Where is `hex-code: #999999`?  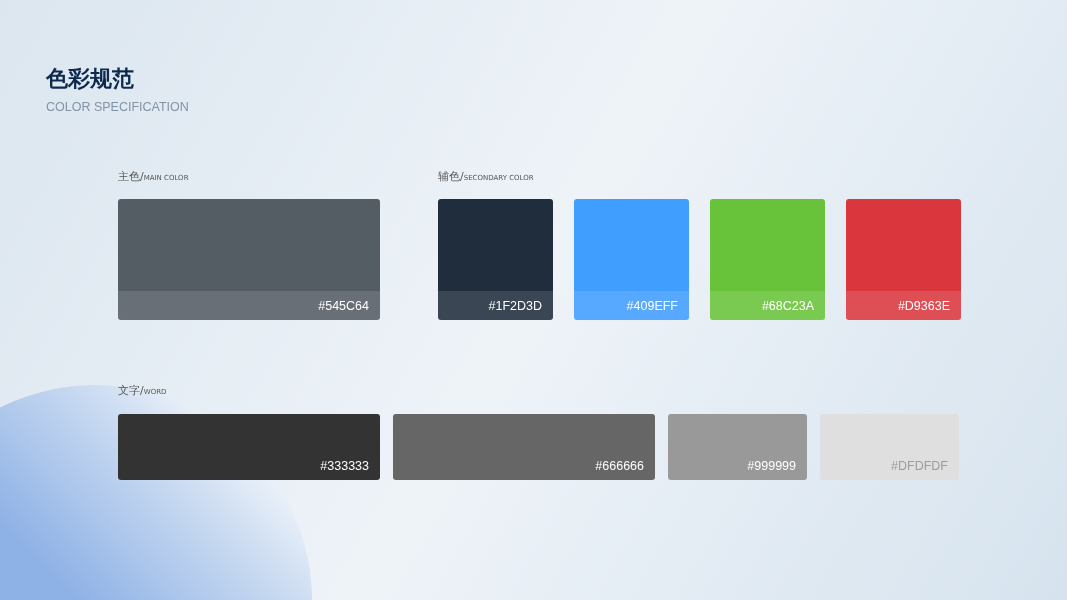
hex-code: #999999 is located at coordinates (771, 467).